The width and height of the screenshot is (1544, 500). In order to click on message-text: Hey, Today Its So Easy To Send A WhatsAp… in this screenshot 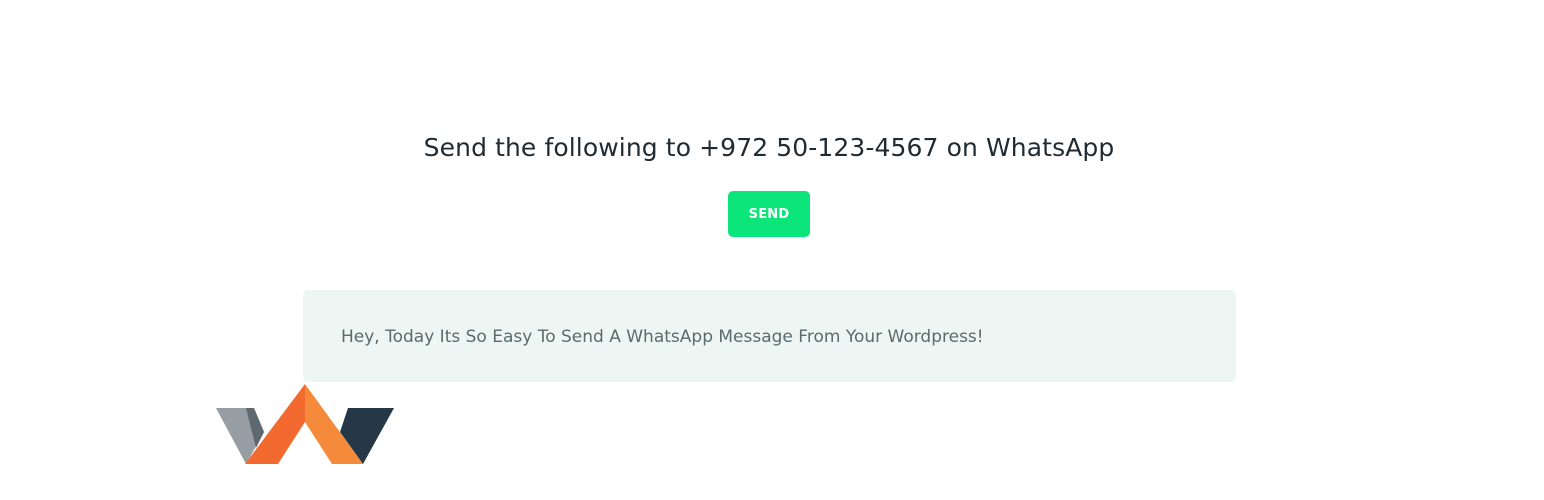, I will do `click(662, 337)`.